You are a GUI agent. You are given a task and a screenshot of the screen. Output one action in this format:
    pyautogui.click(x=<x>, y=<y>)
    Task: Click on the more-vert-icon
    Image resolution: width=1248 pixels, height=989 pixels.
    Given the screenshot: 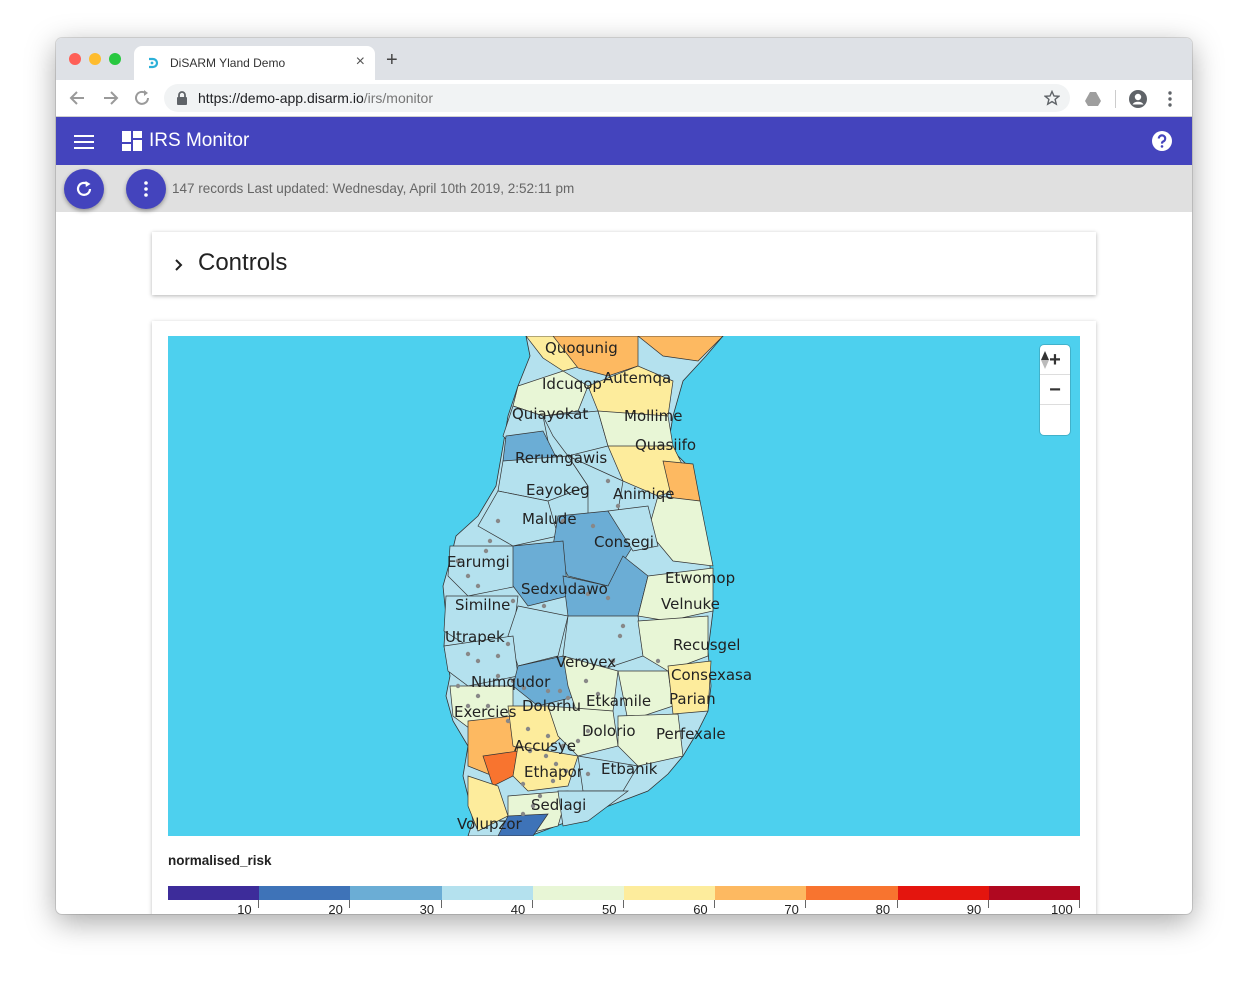 What is the action you would take?
    pyautogui.click(x=146, y=189)
    